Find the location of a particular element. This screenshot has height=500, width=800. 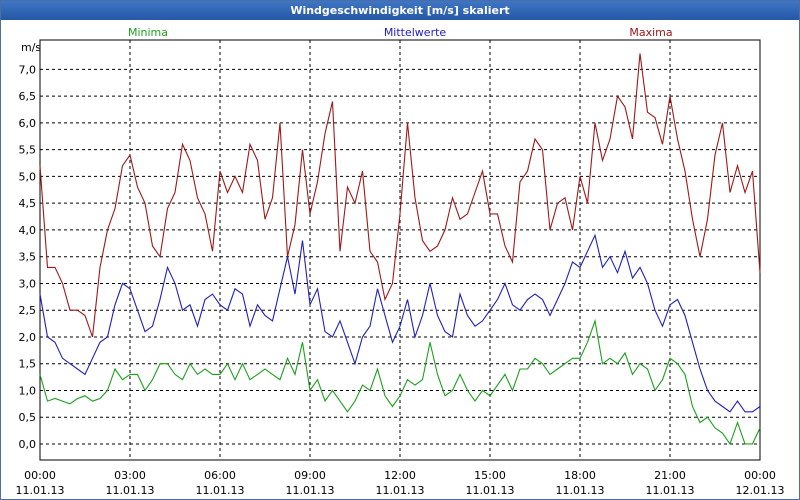

x-tick-date: 12.01.13 is located at coordinates (760, 490).